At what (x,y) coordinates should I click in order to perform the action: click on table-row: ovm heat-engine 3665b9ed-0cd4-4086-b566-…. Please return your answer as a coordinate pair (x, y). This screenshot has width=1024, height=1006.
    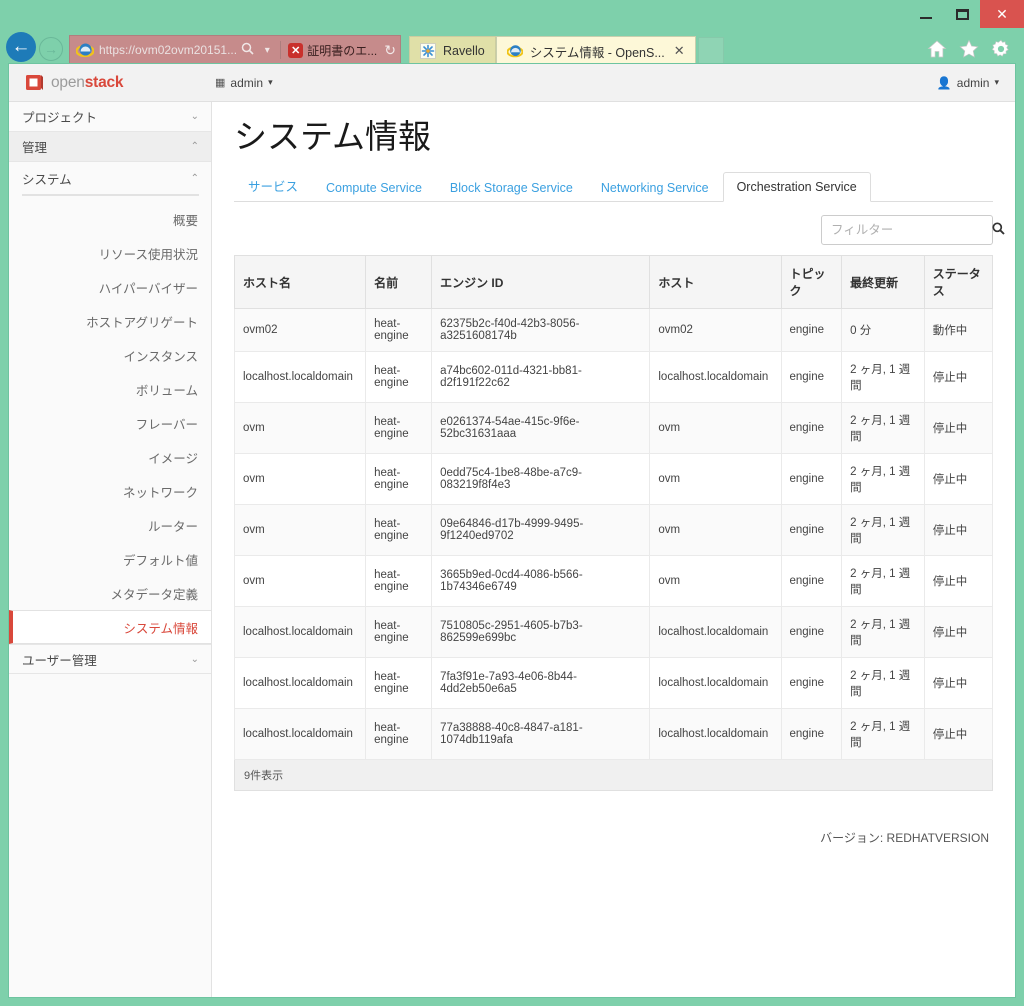
    Looking at the image, I should click on (613, 581).